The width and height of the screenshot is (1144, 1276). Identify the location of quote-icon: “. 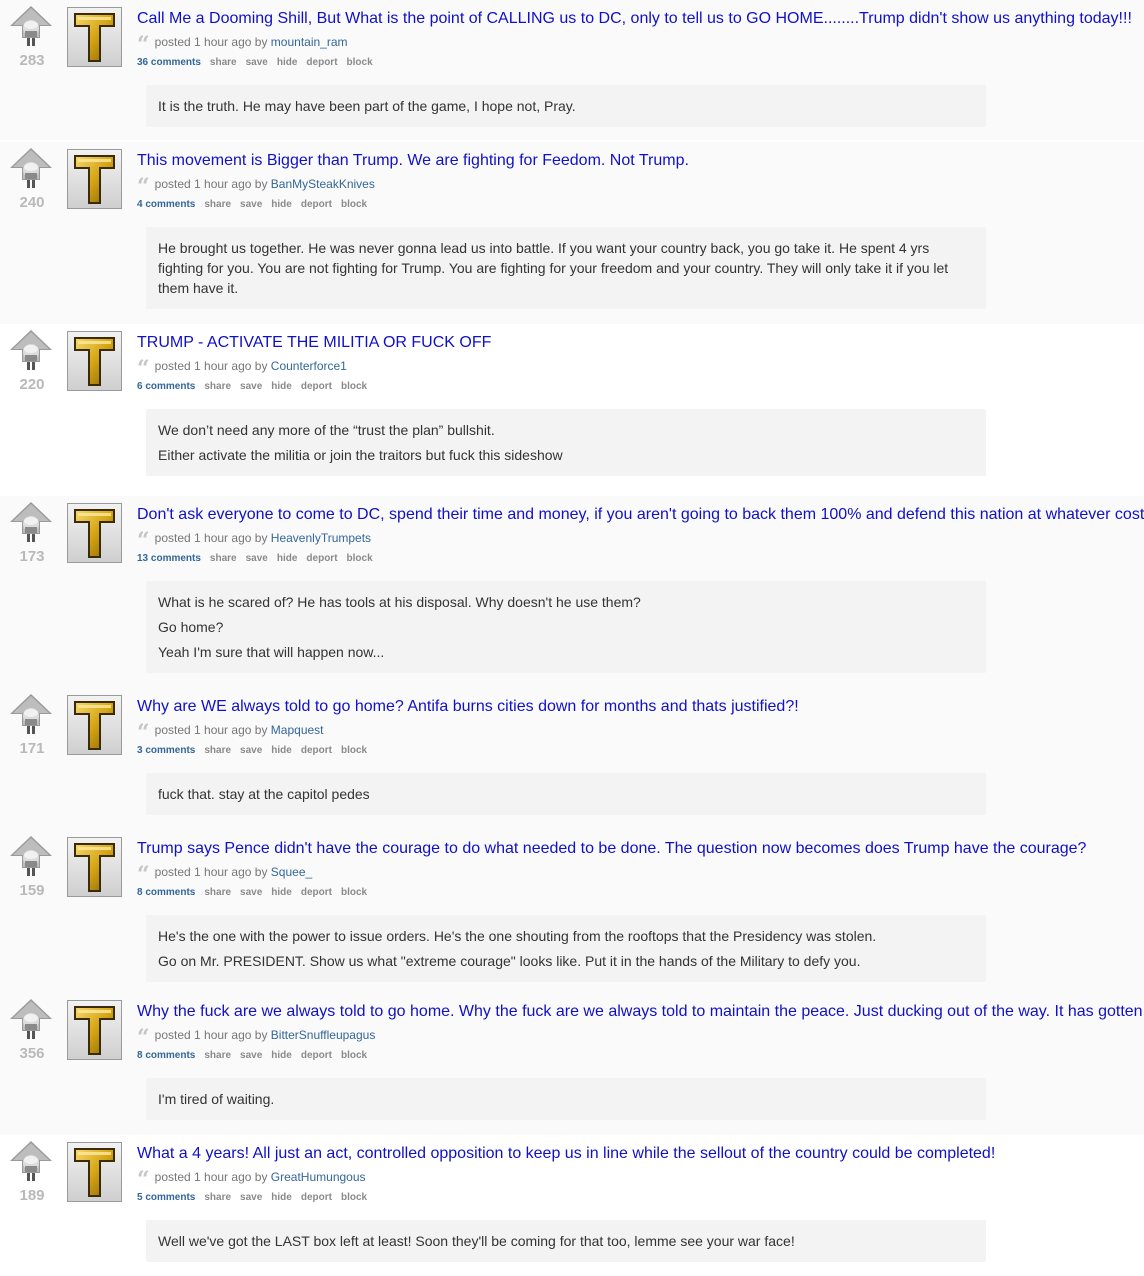
(143, 1180).